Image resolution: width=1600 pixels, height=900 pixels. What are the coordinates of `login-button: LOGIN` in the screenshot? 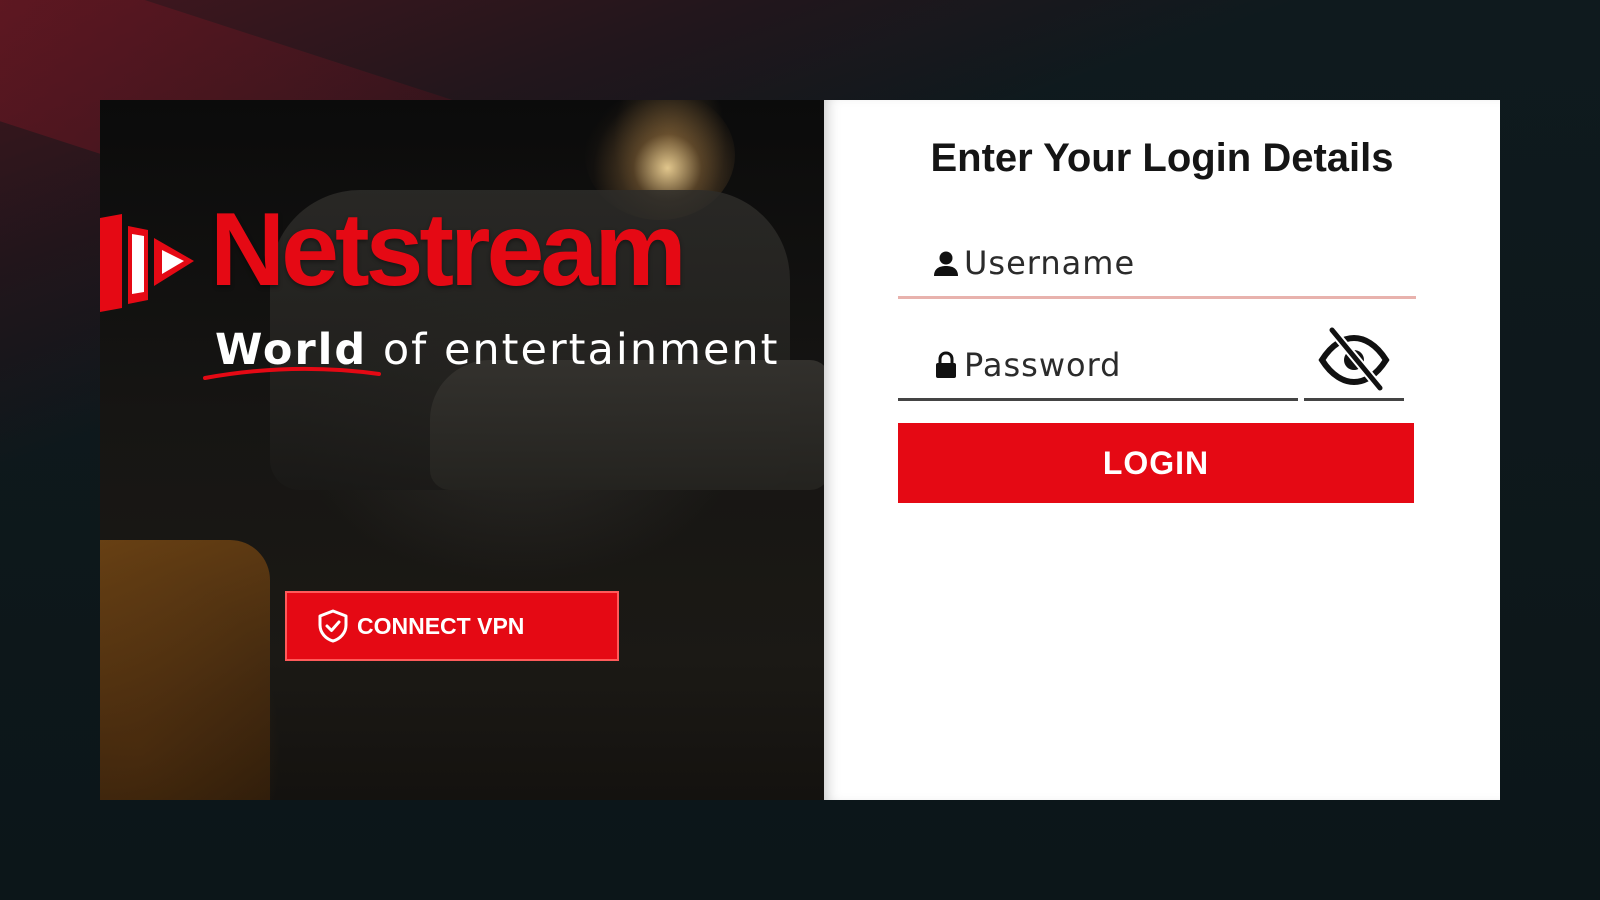 It's located at (1156, 463).